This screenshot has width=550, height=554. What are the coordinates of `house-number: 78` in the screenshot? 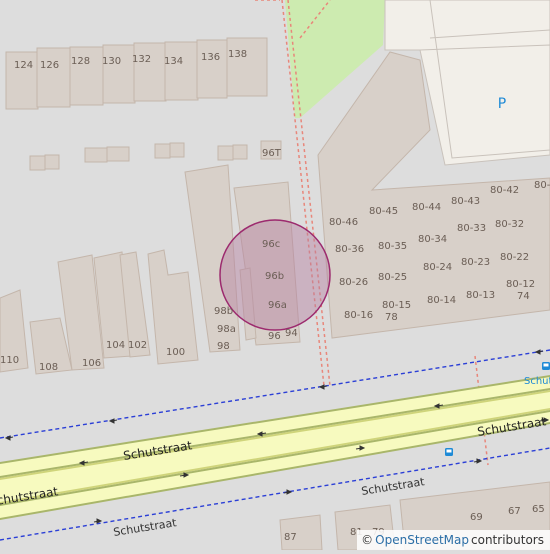 It's located at (391, 317).